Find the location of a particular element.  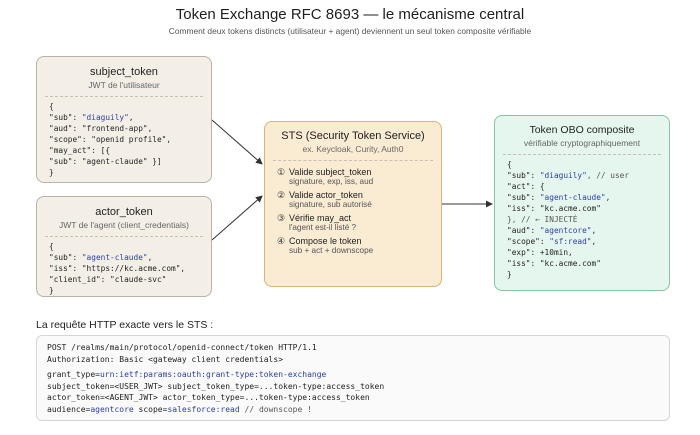

code-text: "may_act": [{ is located at coordinates (80, 150).